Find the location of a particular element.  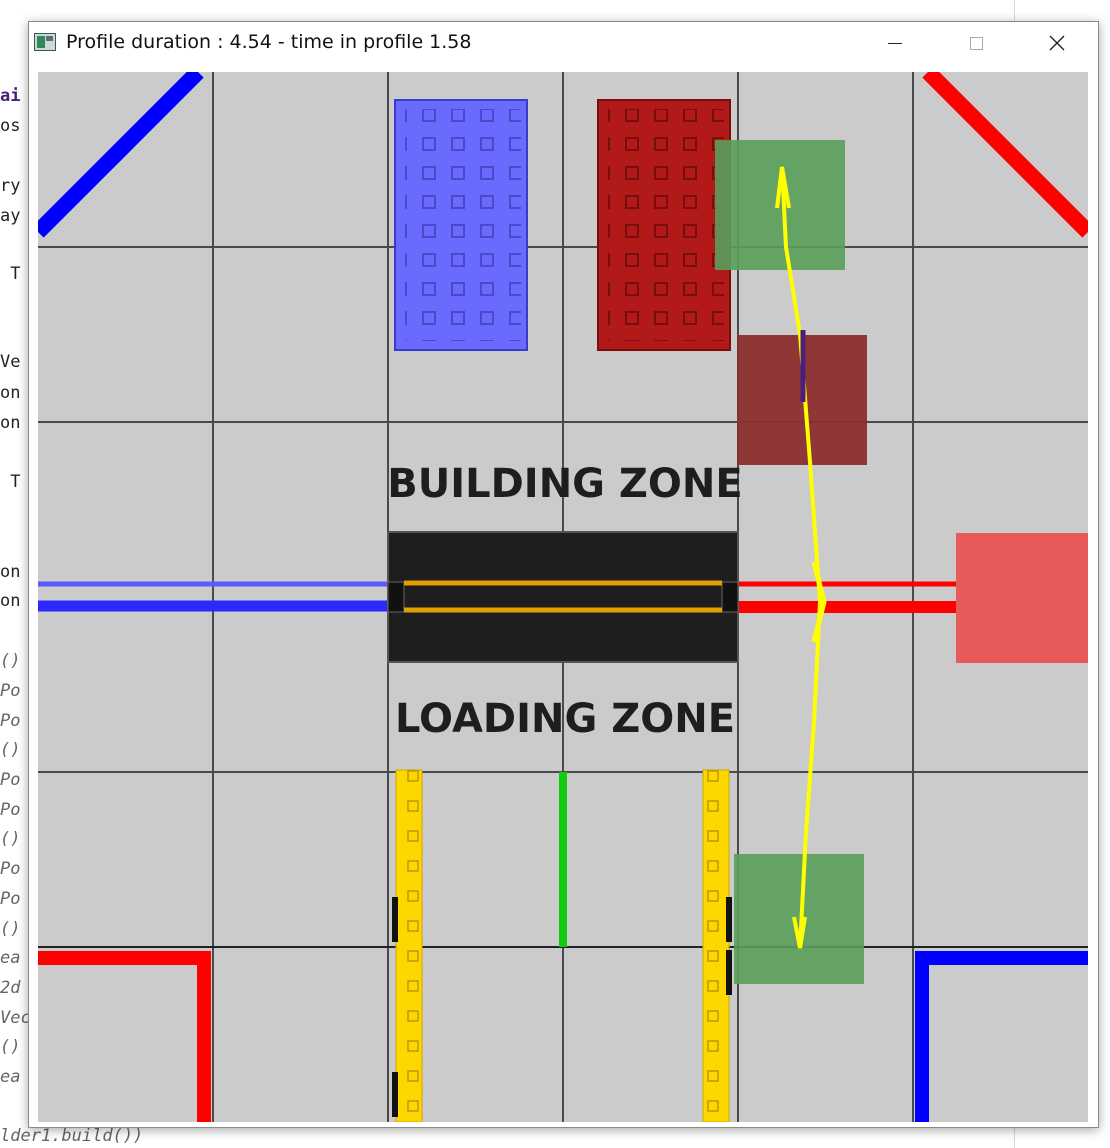

red-foundation-studs is located at coordinates (666, 225).